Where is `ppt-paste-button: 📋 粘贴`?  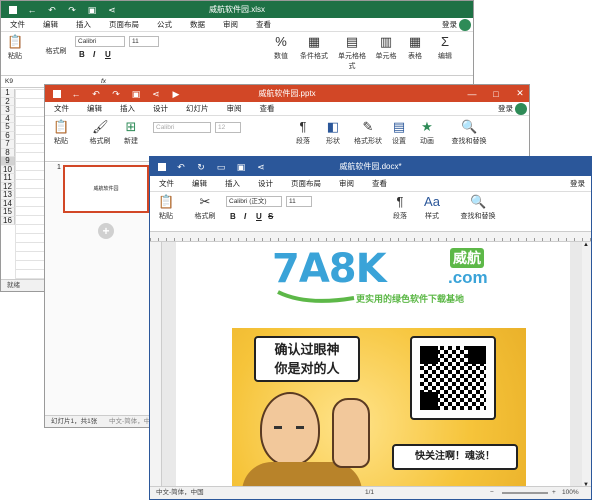
ppt-paste-button: 📋 粘贴 is located at coordinates (61, 133).